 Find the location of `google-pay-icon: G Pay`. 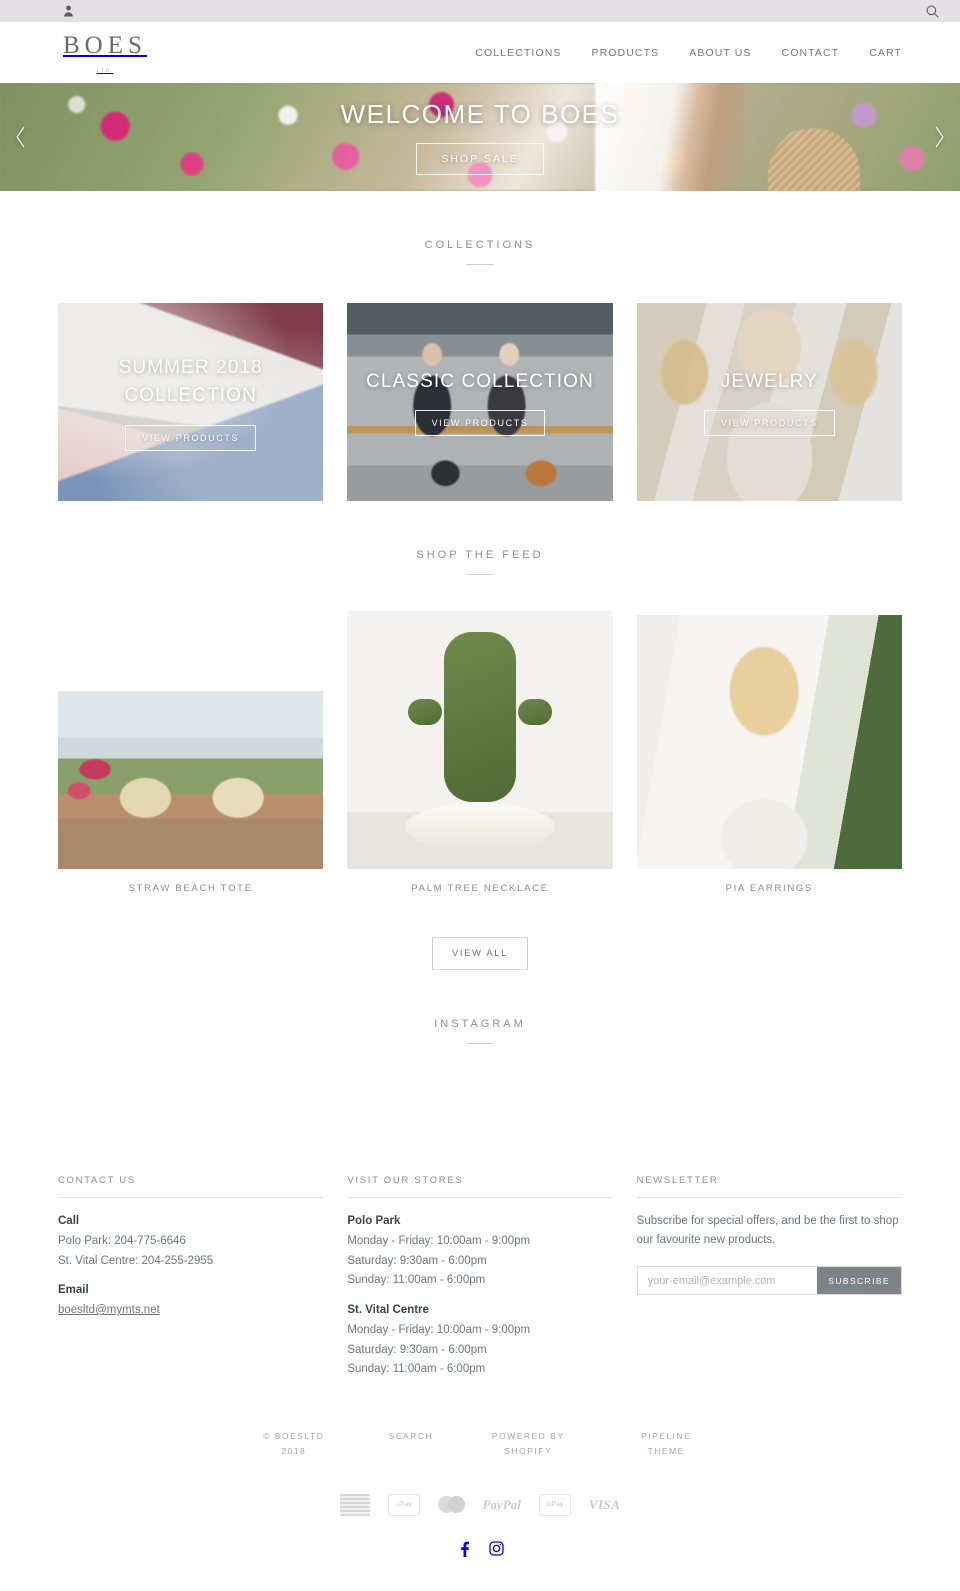

google-pay-icon: G Pay is located at coordinates (554, 1504).